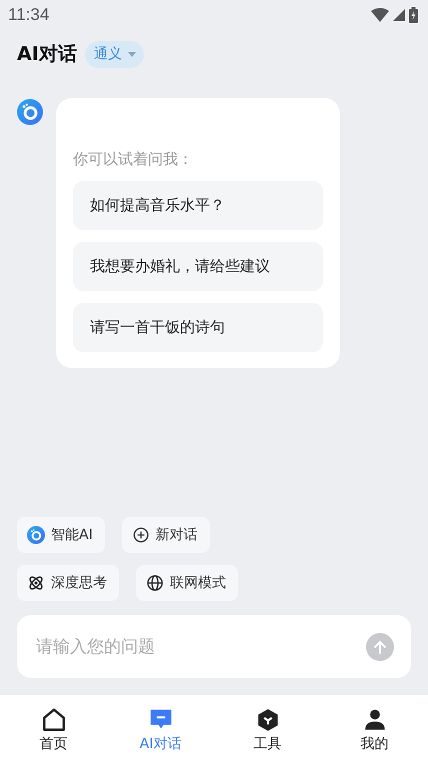 Image resolution: width=428 pixels, height=760 pixels. Describe the element at coordinates (132, 54) in the screenshot. I see `caret-icon` at that location.